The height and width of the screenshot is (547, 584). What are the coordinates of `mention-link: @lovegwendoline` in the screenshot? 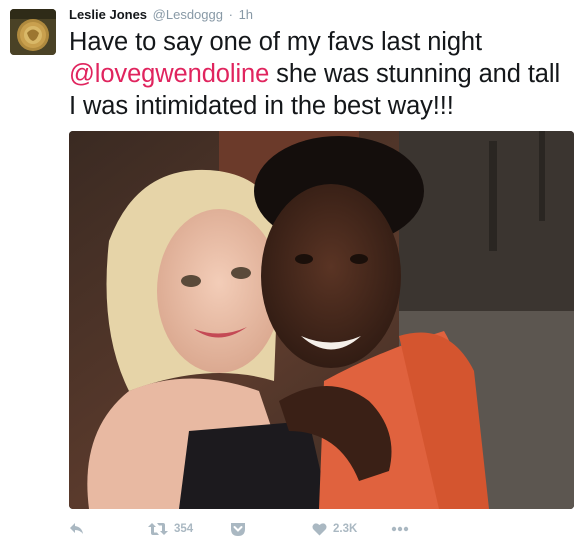 It's located at (169, 74).